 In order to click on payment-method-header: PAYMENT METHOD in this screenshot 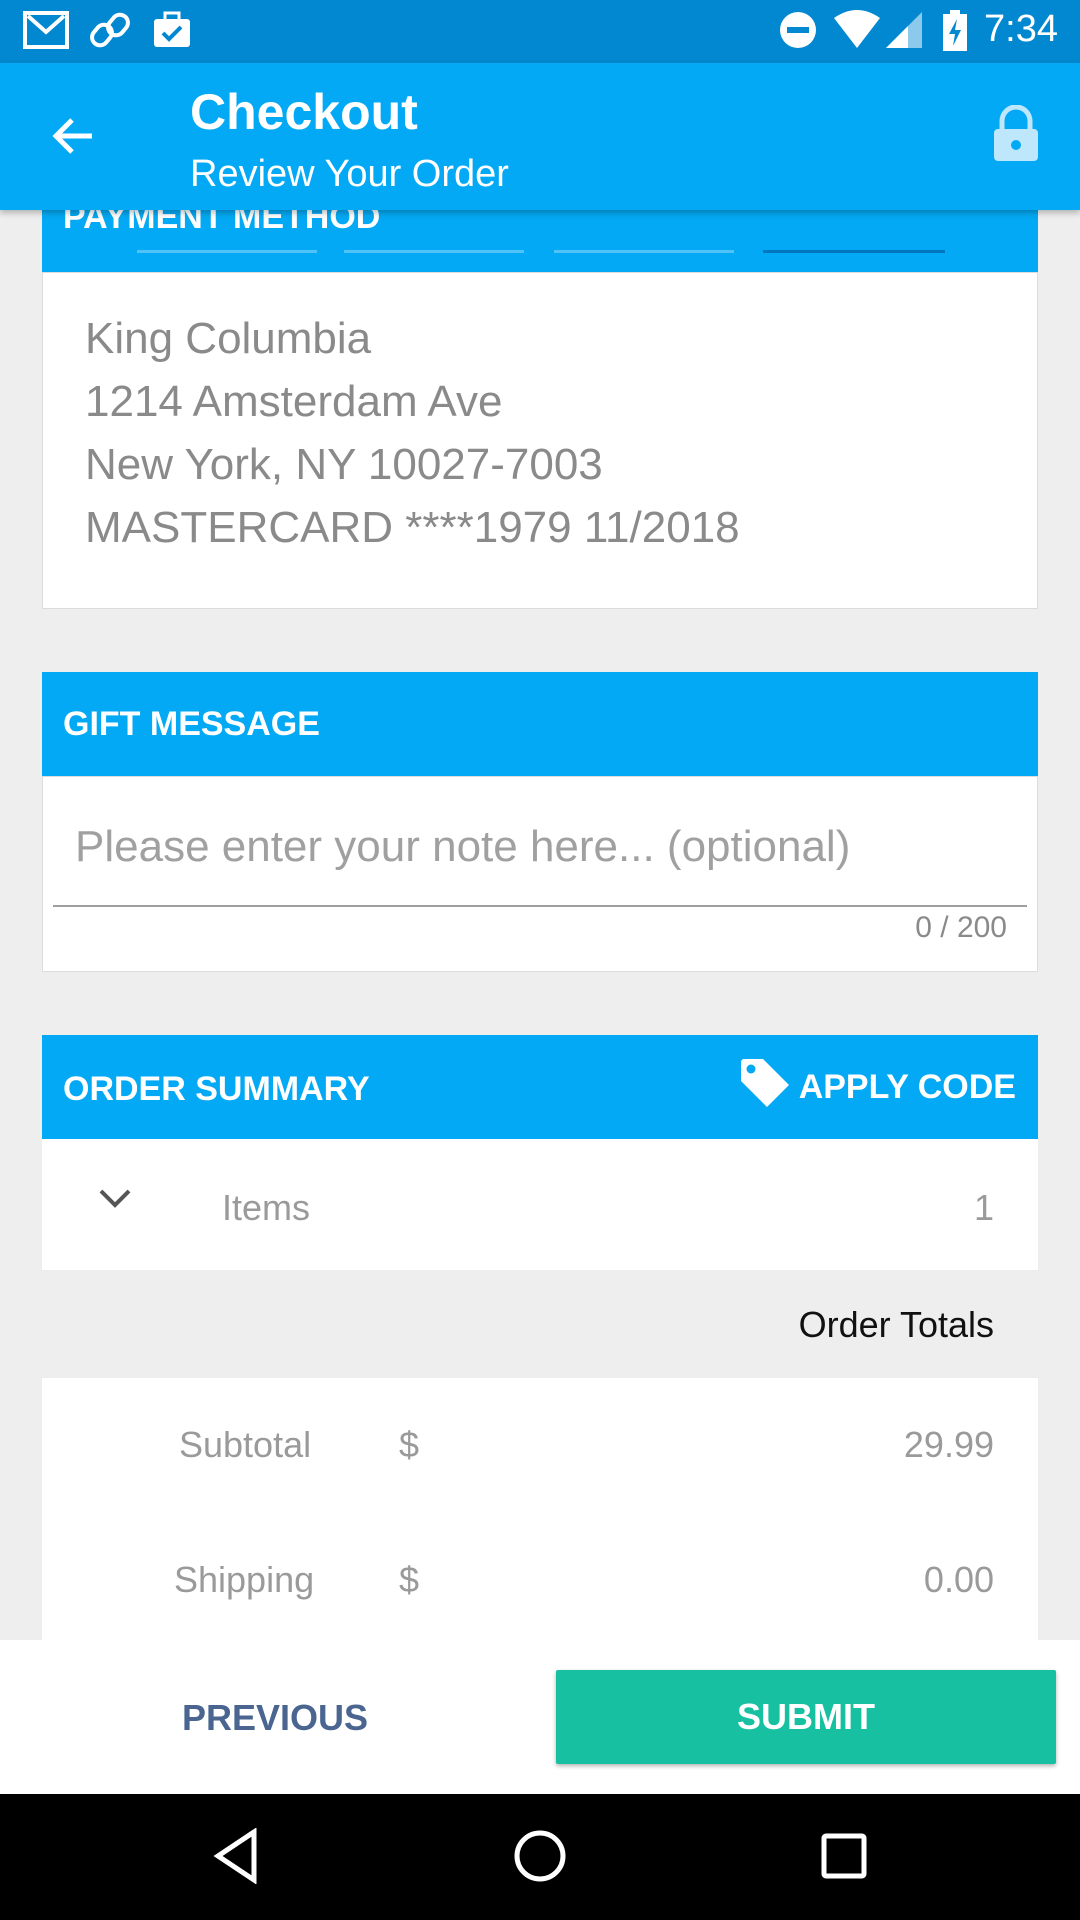, I will do `click(540, 235)`.